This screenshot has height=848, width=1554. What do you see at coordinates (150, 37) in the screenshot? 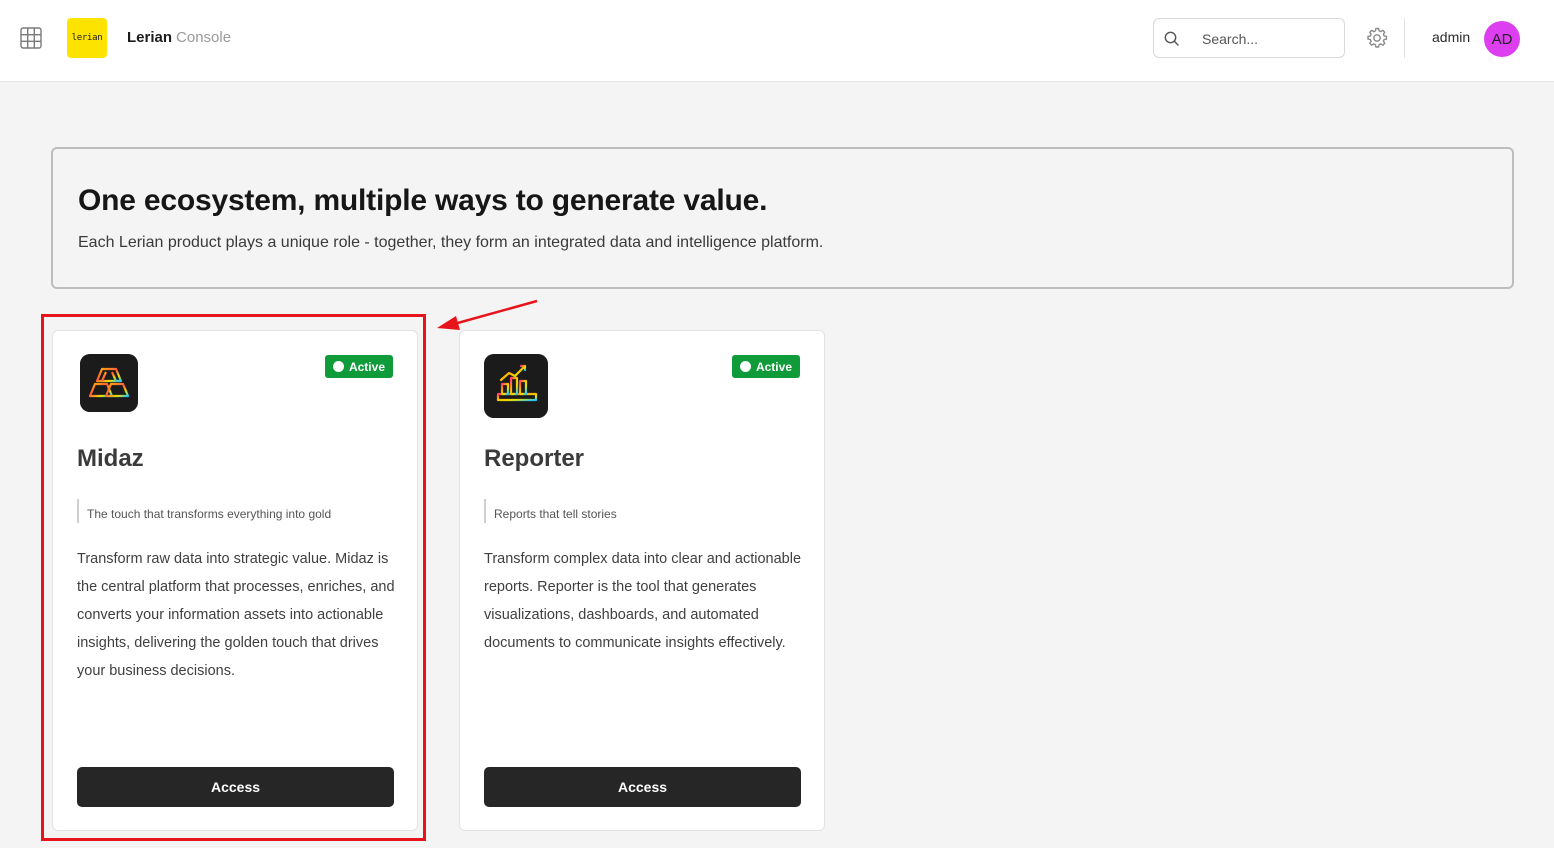
I see `brand-name: Lerian` at bounding box center [150, 37].